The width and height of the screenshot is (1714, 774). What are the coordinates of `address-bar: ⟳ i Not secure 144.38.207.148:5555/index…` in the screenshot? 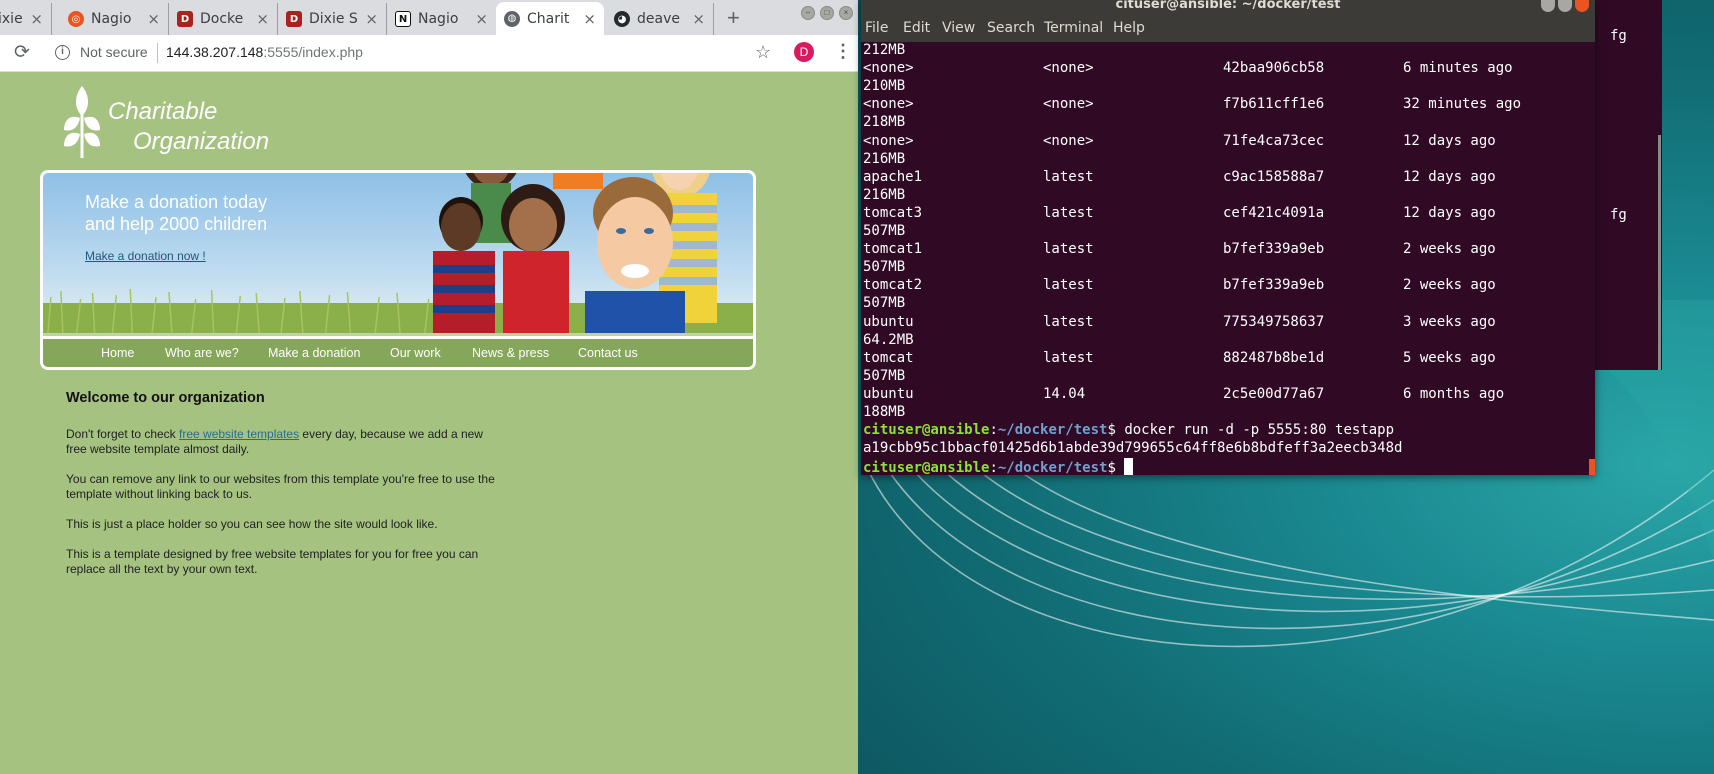 It's located at (429, 53).